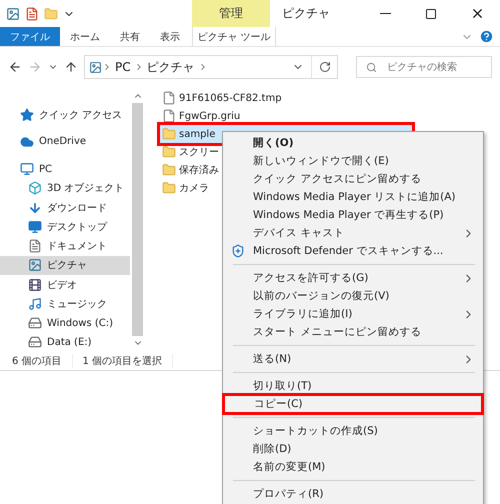  What do you see at coordinates (77, 247) in the screenshot?
I see `nav-item-label: ドキュメント` at bounding box center [77, 247].